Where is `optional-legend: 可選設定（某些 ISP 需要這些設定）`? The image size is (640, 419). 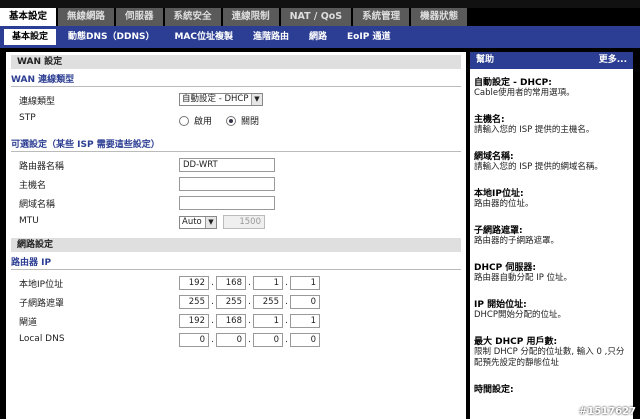
optional-legend: 可選設定（某些 ISP 需要這些設定） is located at coordinates (236, 144).